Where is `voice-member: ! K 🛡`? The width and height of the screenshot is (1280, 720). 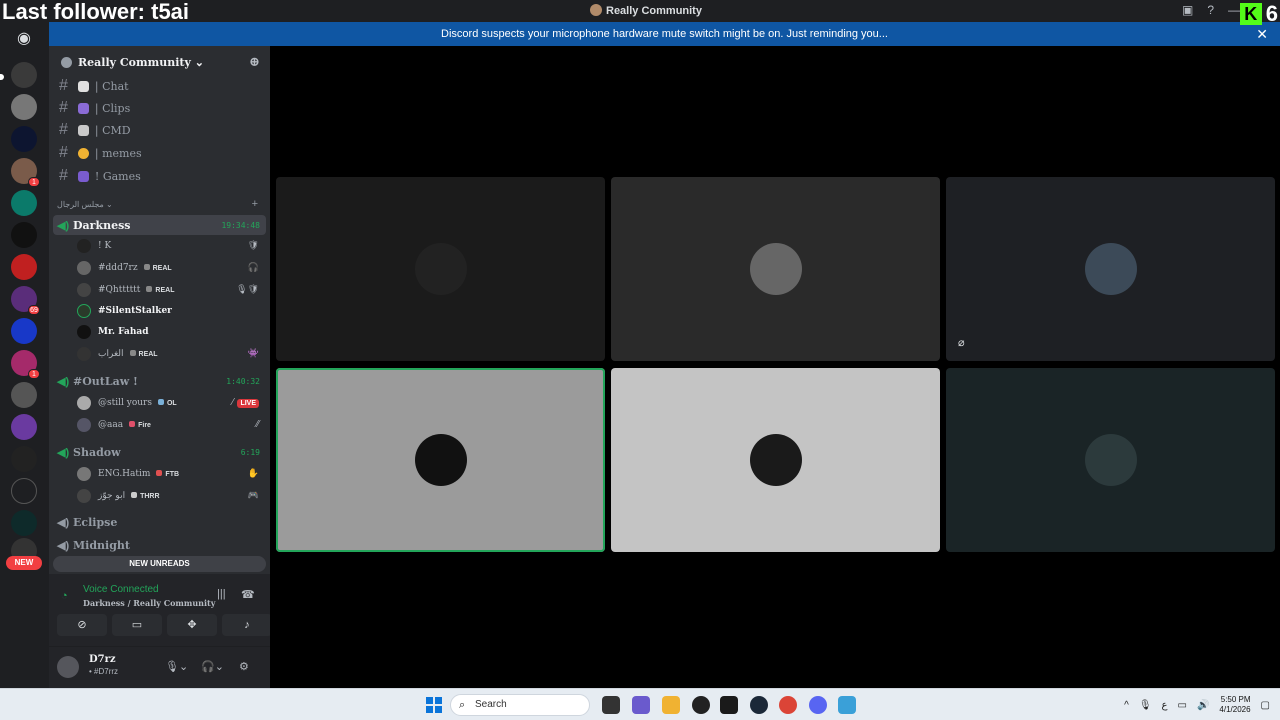
voice-member: ! K 🛡 is located at coordinates (170, 246).